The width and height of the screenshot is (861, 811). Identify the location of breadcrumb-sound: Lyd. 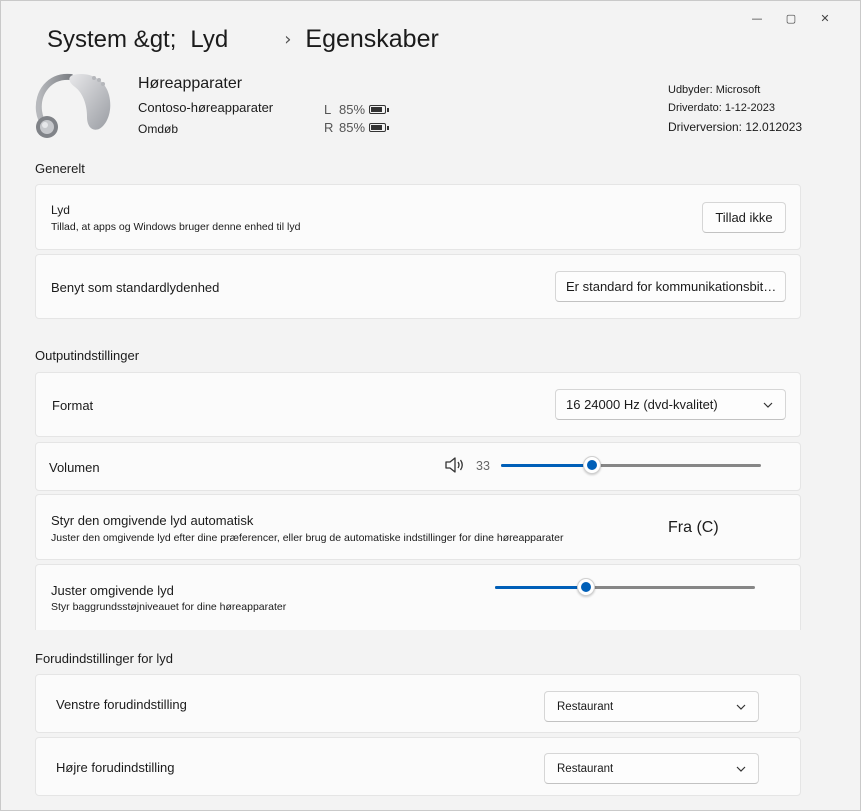
(209, 40).